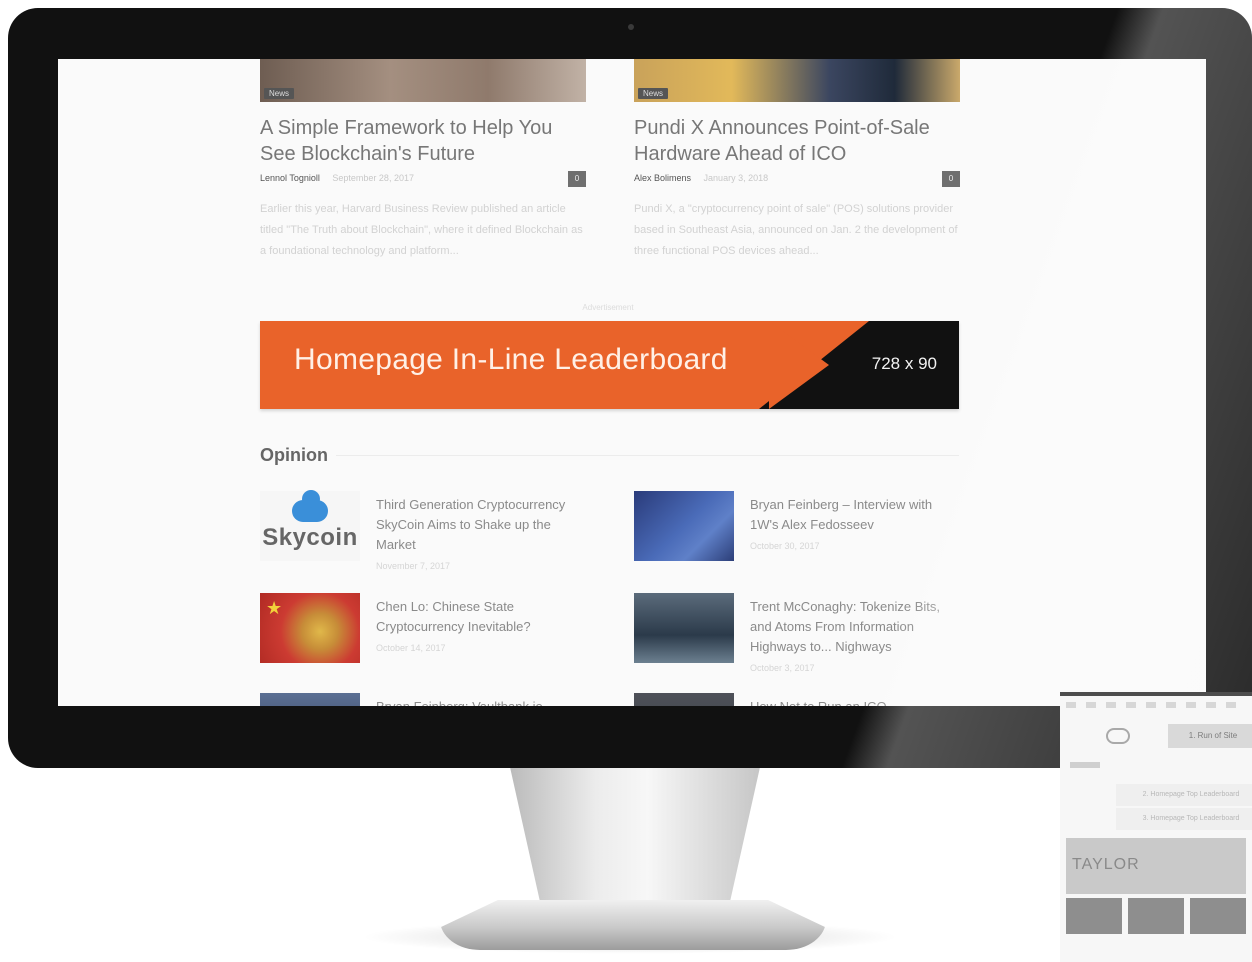  I want to click on logo-text: Skycoin, so click(310, 537).